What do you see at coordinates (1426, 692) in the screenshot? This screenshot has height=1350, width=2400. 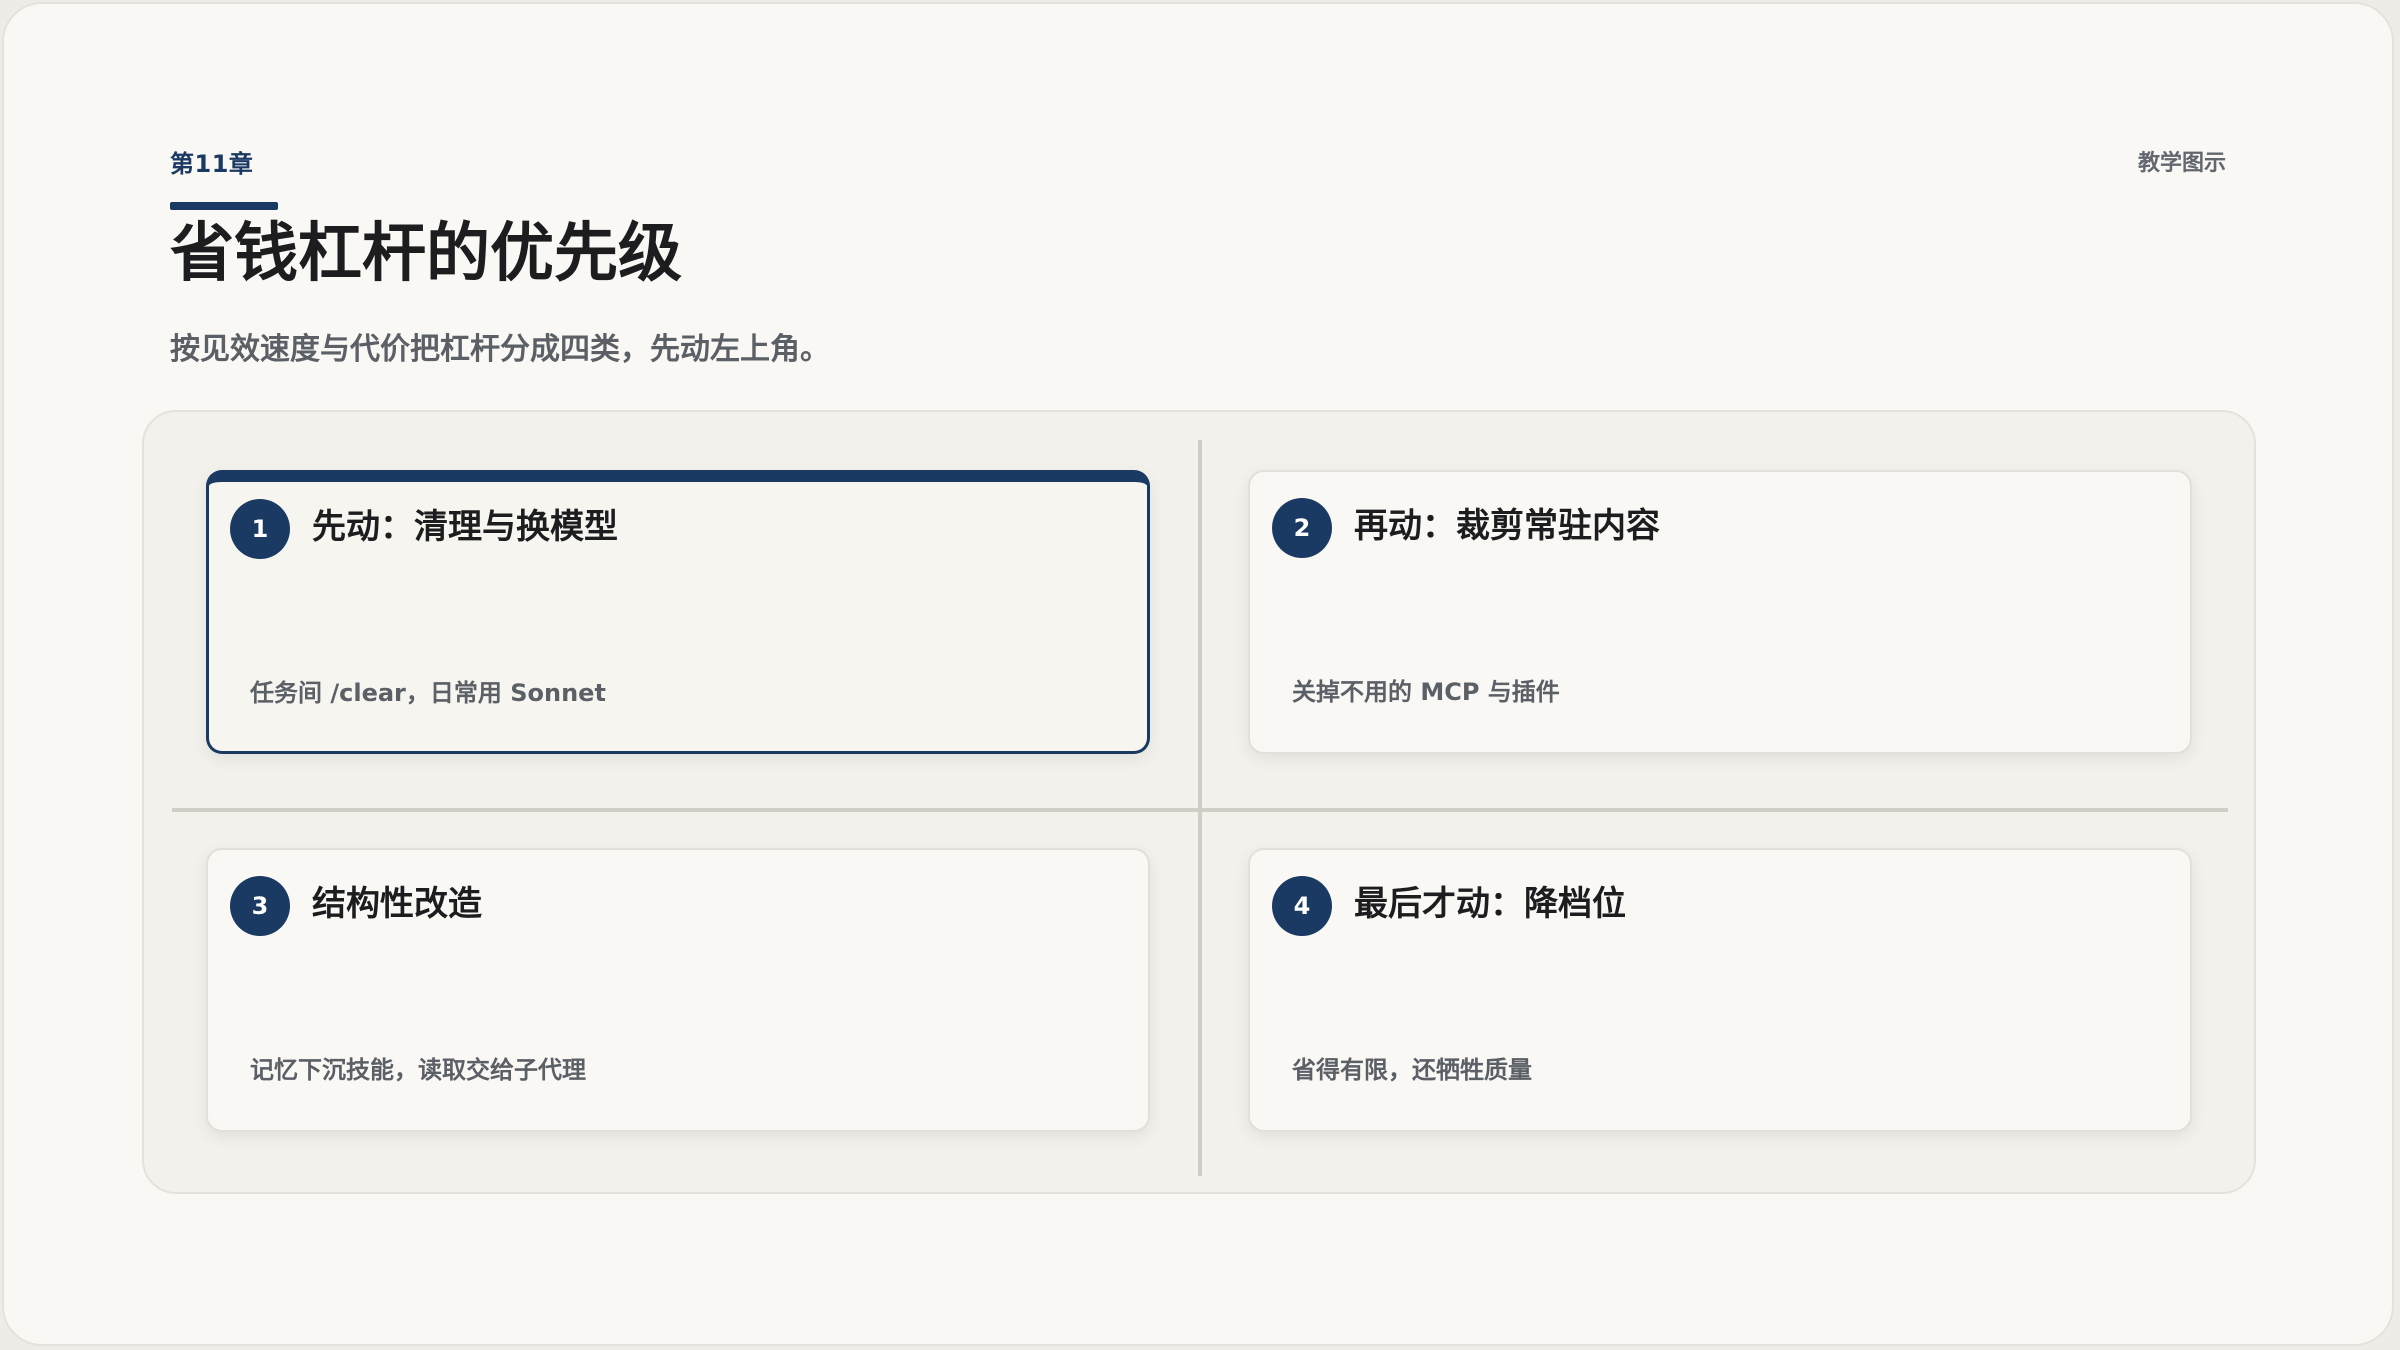 I see `quadrant-description: 关掉不用的 MCP 与插件` at bounding box center [1426, 692].